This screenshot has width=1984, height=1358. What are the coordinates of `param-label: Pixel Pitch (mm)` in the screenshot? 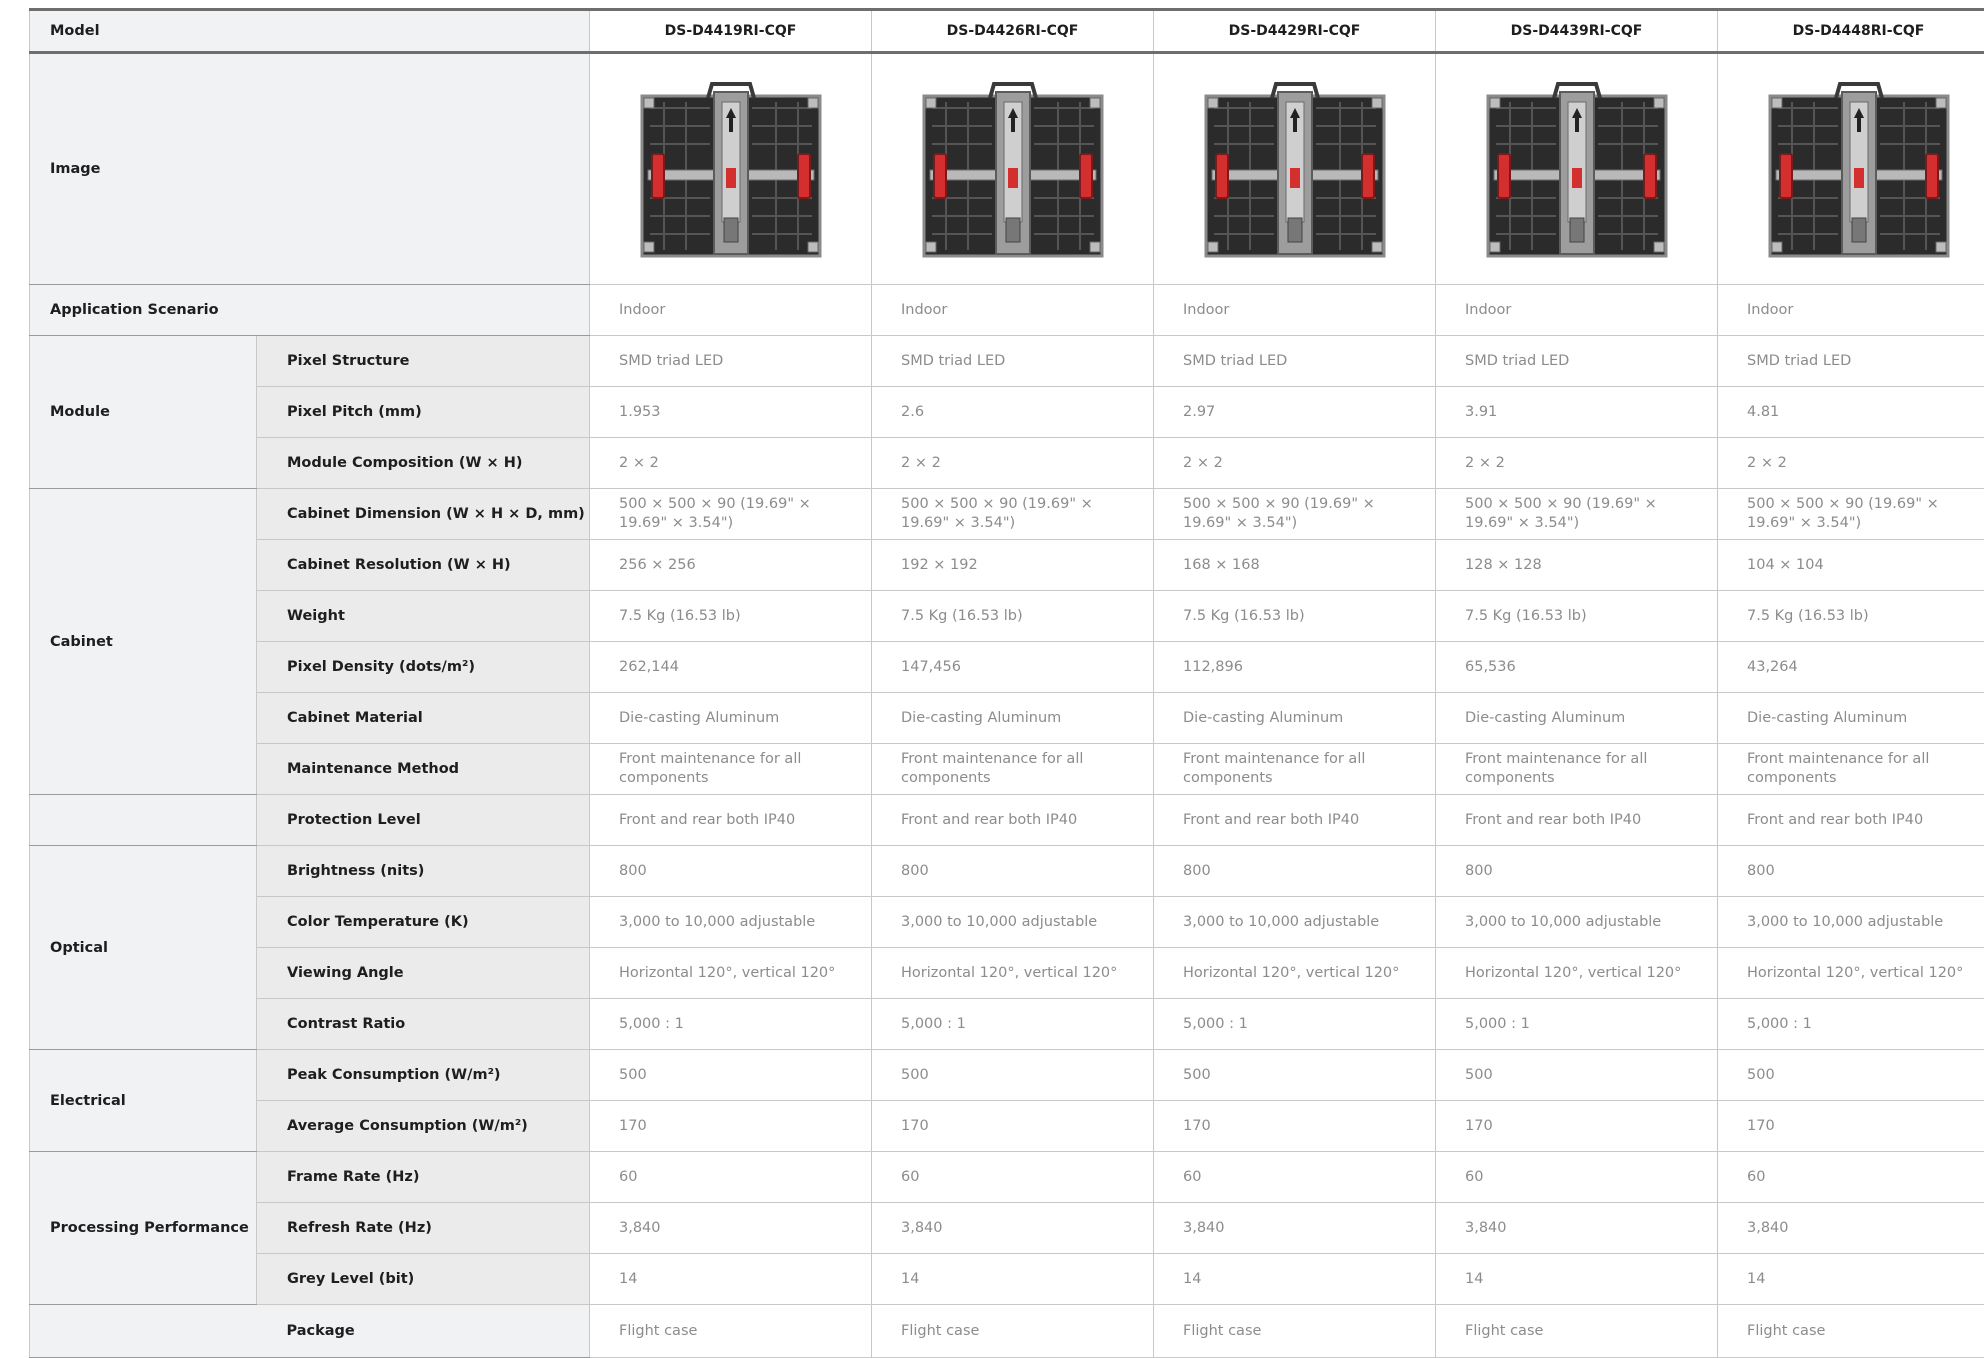 It's located at (423, 412).